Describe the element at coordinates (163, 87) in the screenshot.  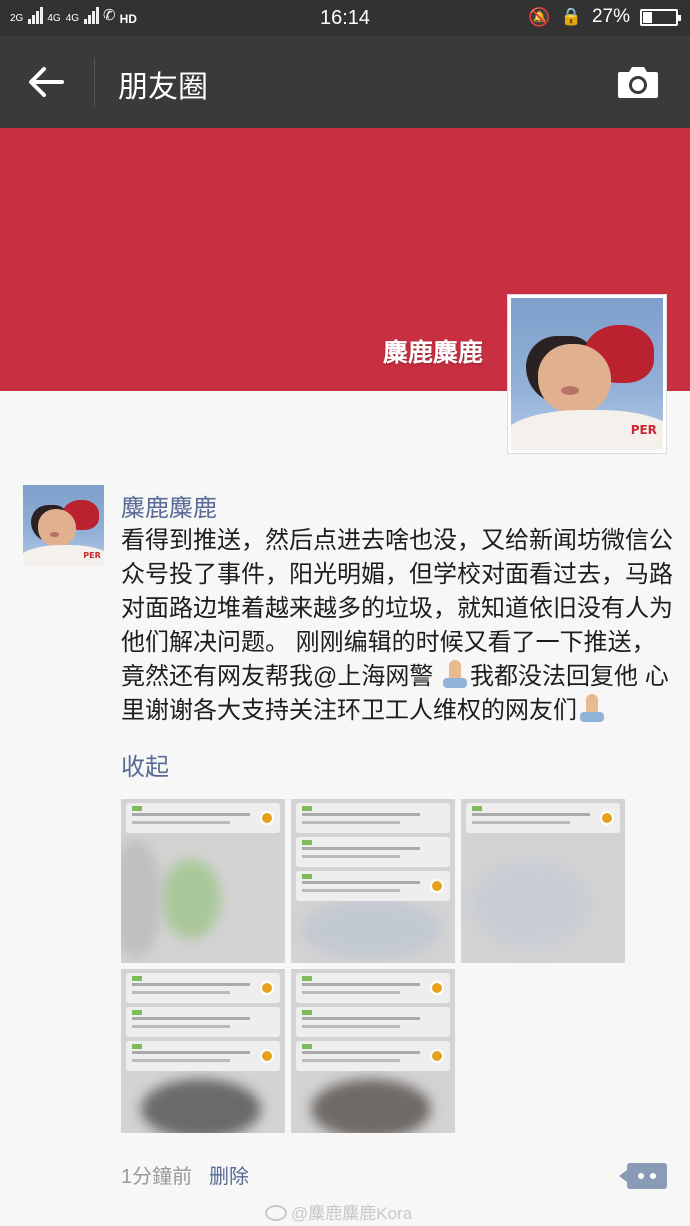
I see `page-title: 朋友圈` at that location.